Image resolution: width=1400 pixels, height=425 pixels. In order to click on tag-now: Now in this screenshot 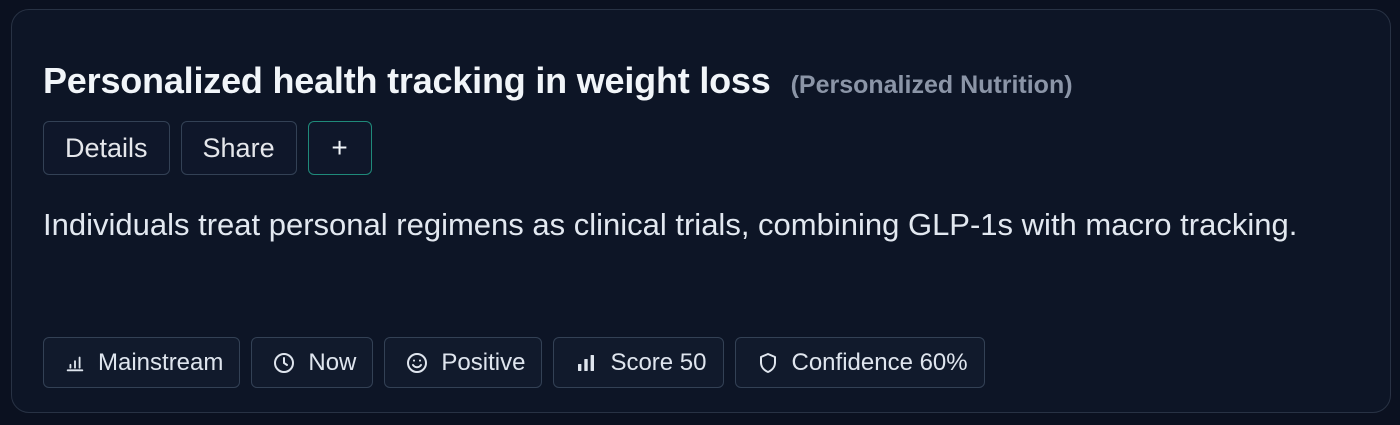, I will do `click(312, 362)`.